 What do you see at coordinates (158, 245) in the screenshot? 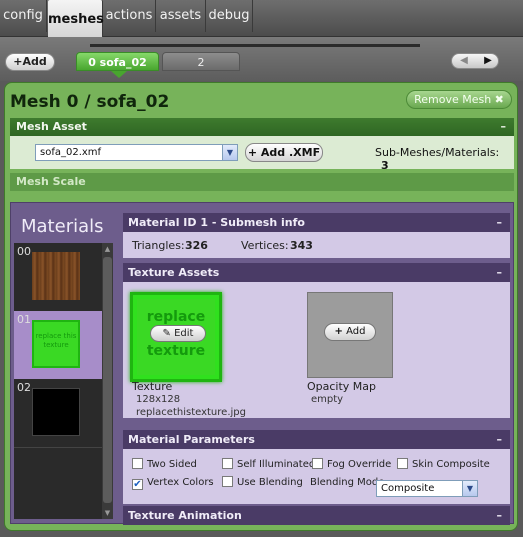
I see `triangles-label: Triangles:` at bounding box center [158, 245].